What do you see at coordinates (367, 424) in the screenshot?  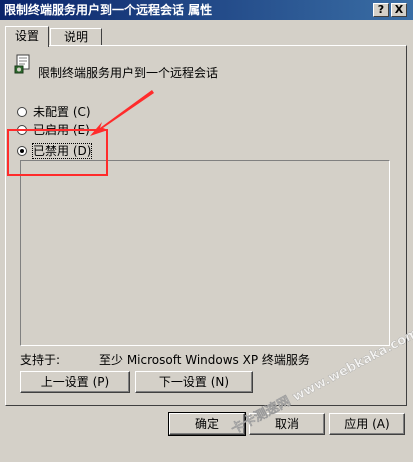 I see `apply-button: 应用 (A)` at bounding box center [367, 424].